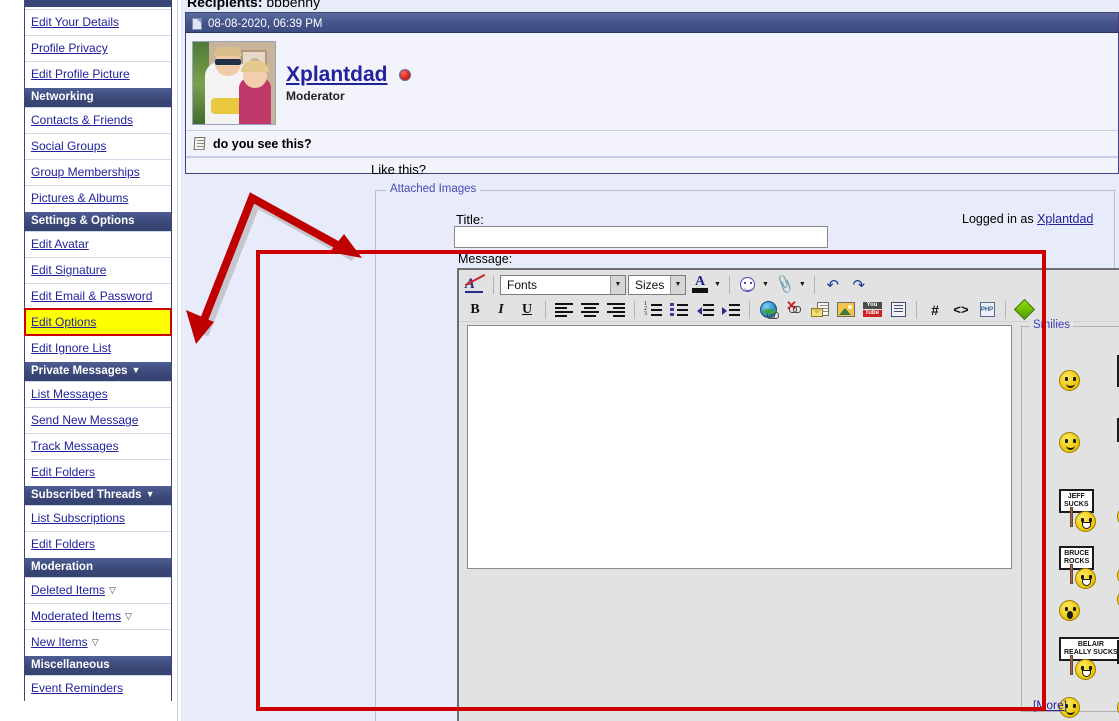 The width and height of the screenshot is (1119, 721). Describe the element at coordinates (859, 285) in the screenshot. I see `redo-icon: ↷` at that location.